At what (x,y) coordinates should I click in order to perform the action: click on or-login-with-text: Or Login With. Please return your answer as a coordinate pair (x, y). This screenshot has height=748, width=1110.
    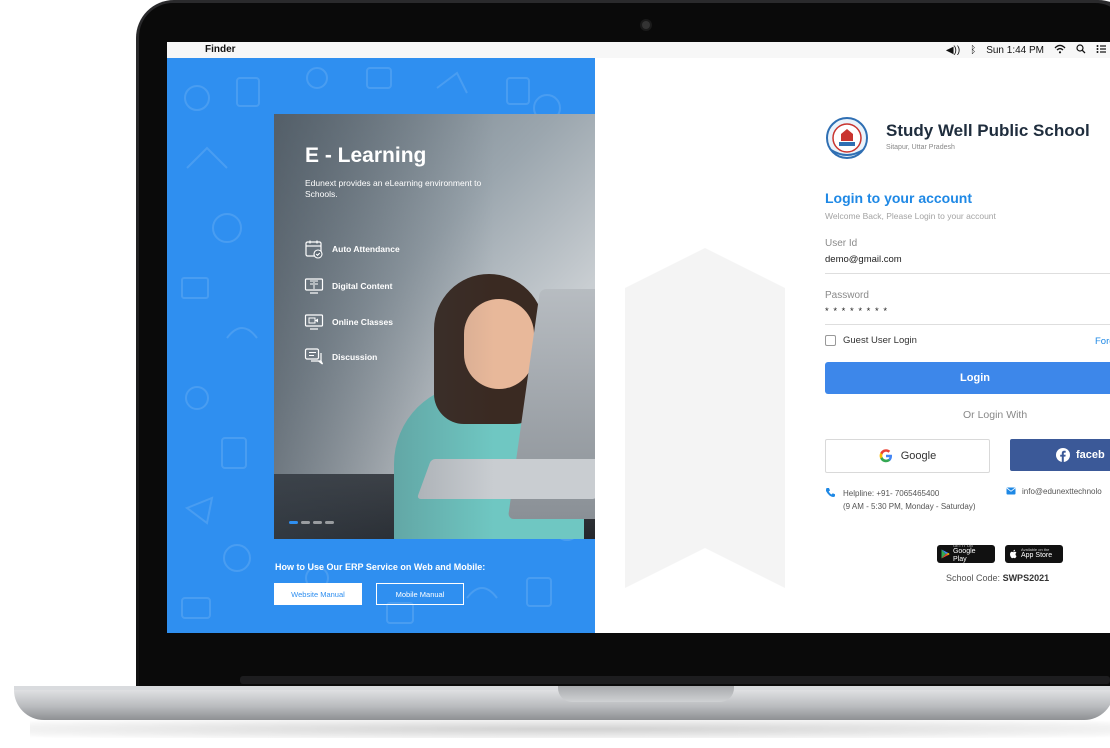
    Looking at the image, I should click on (995, 415).